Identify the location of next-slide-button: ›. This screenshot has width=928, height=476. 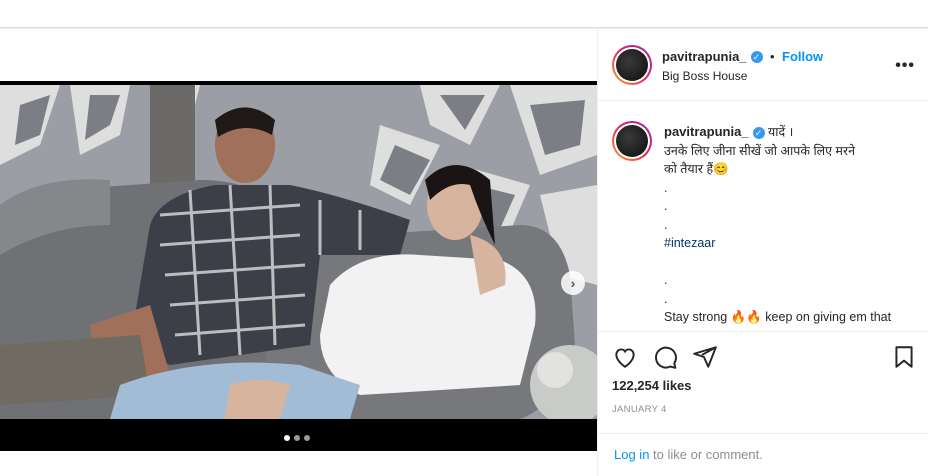
(573, 283).